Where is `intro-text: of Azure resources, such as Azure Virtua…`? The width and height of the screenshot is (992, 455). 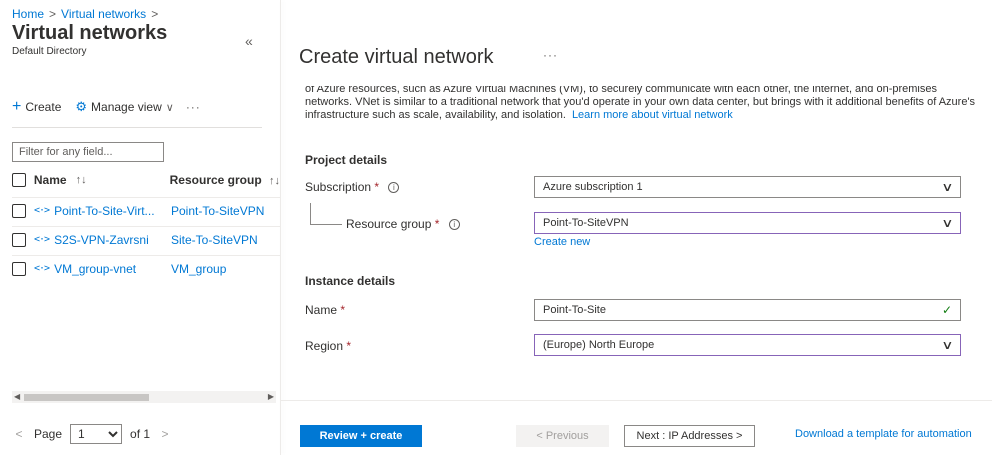
intro-text: of Azure resources, such as Azure Virtua… is located at coordinates (645, 110).